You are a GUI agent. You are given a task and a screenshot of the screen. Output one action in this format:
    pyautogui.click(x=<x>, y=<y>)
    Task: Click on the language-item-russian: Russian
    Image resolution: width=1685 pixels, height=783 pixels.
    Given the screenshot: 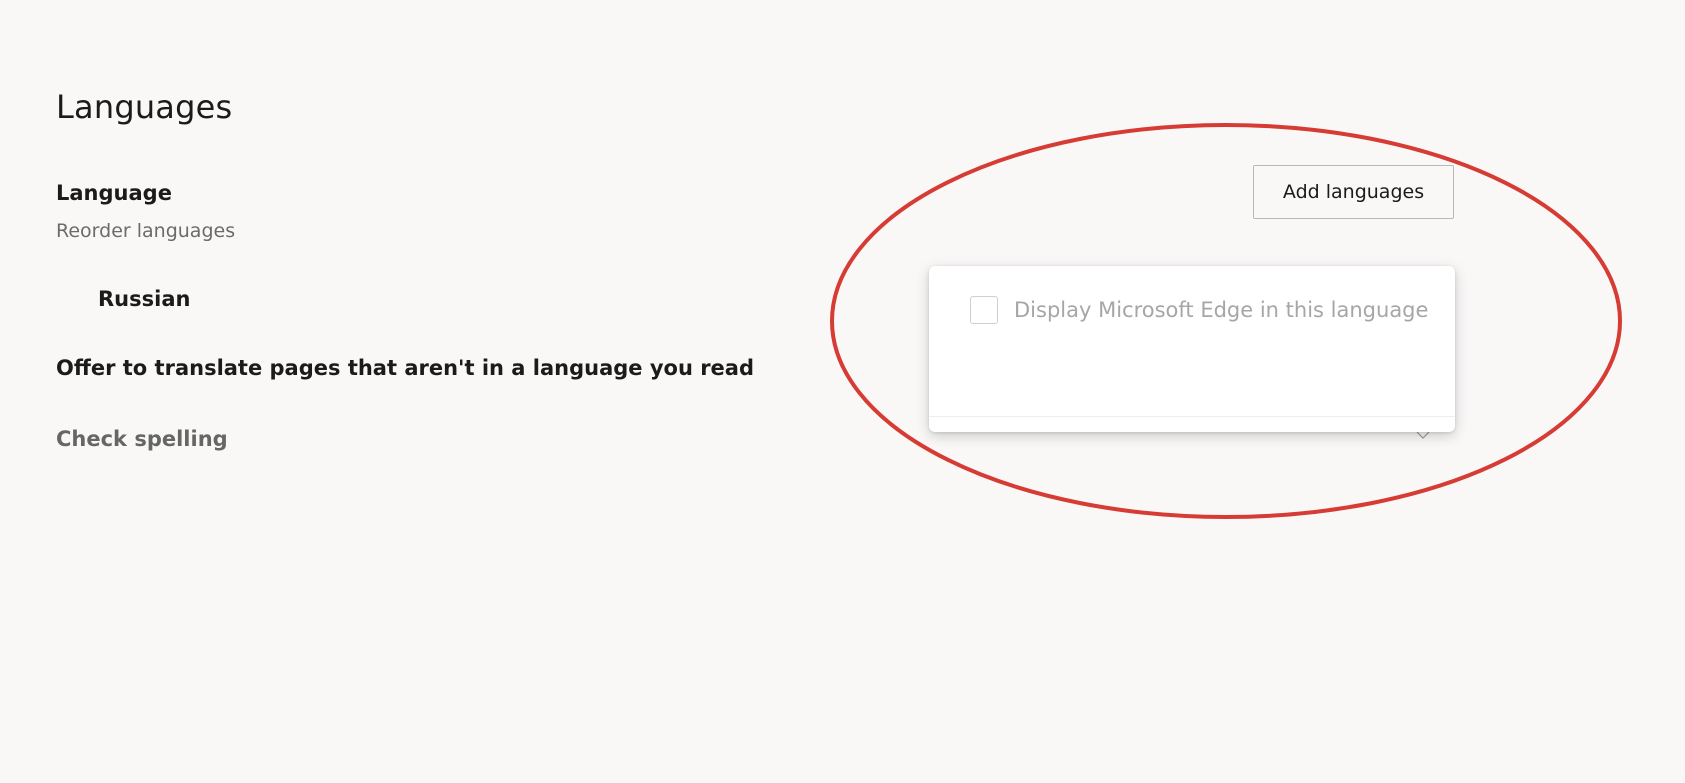 What is the action you would take?
    pyautogui.click(x=144, y=299)
    